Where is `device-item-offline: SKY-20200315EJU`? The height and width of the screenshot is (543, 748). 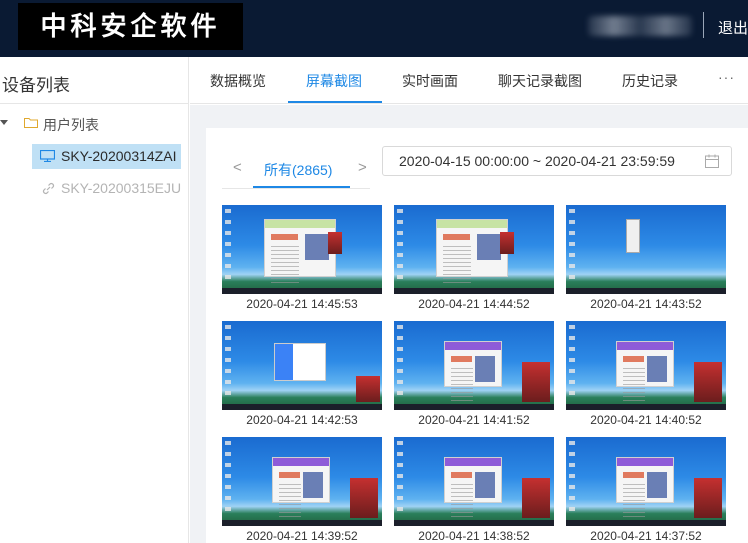
device-item-offline: SKY-20200315EJU is located at coordinates (109, 188).